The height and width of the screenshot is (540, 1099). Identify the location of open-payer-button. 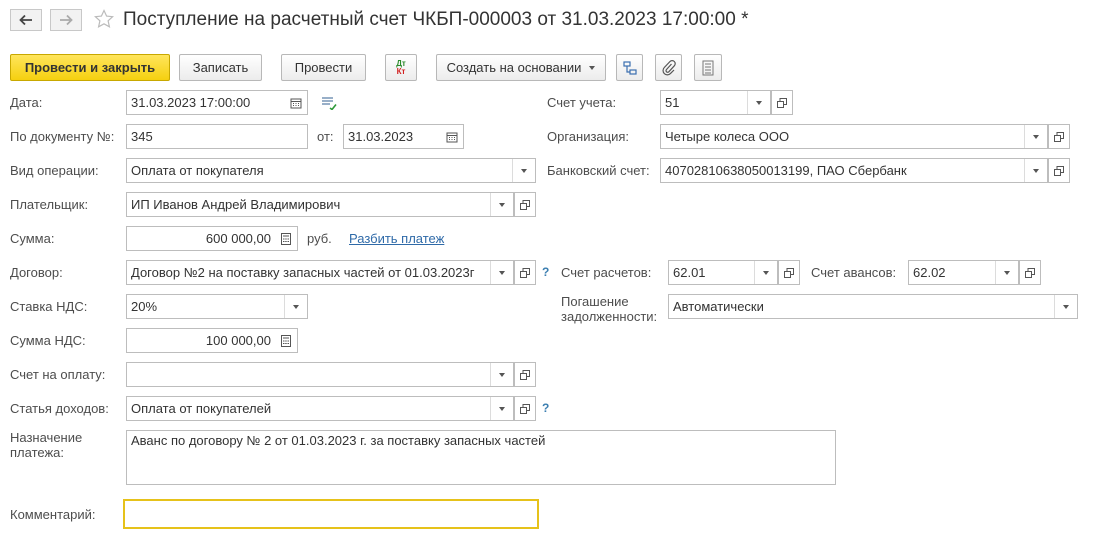
(525, 204).